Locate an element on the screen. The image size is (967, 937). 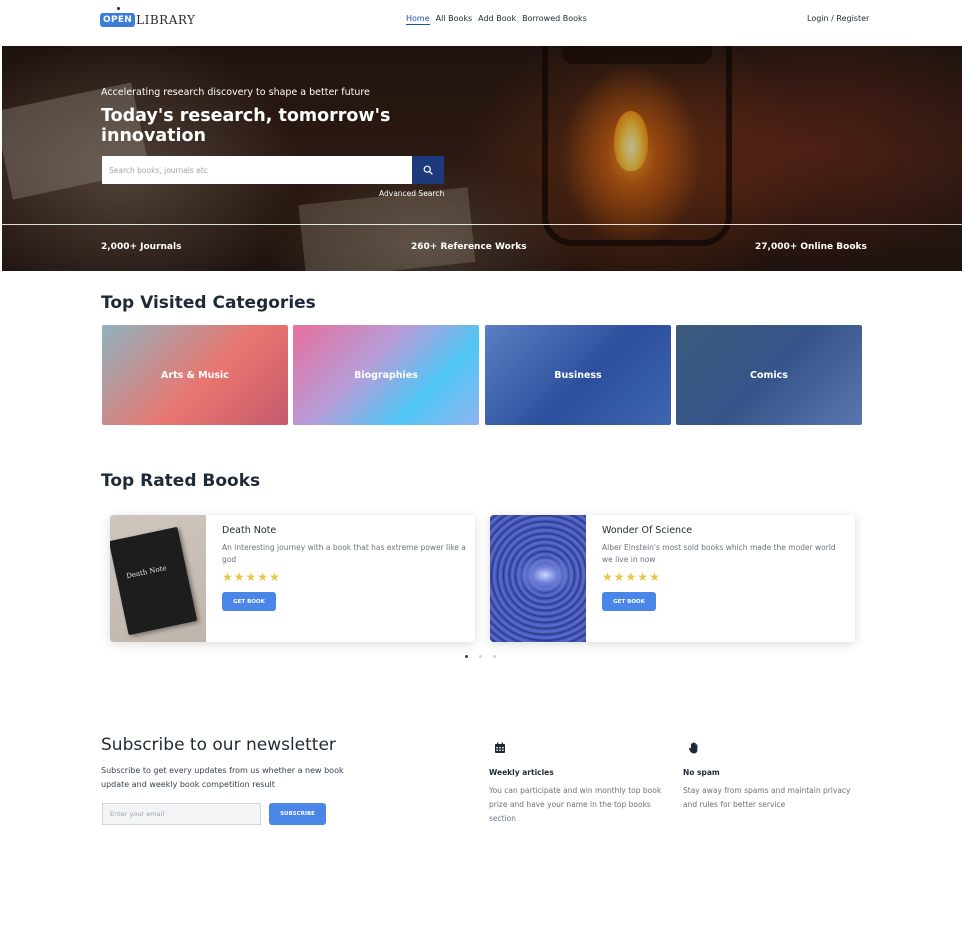
main-menu: Home All Books Add Book Borrowed Books is located at coordinates (496, 19).